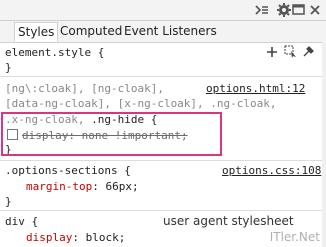 The width and height of the screenshot is (326, 247). I want to click on ng-cloak-property: display: none !important;, so click(97, 135).